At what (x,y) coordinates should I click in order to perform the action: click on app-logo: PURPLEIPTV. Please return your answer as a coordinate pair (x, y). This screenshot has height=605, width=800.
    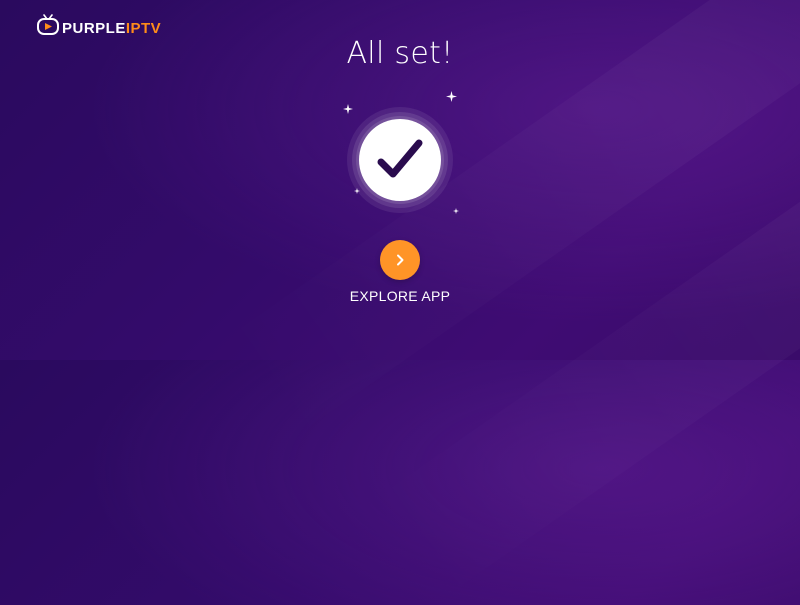
    Looking at the image, I should click on (98, 25).